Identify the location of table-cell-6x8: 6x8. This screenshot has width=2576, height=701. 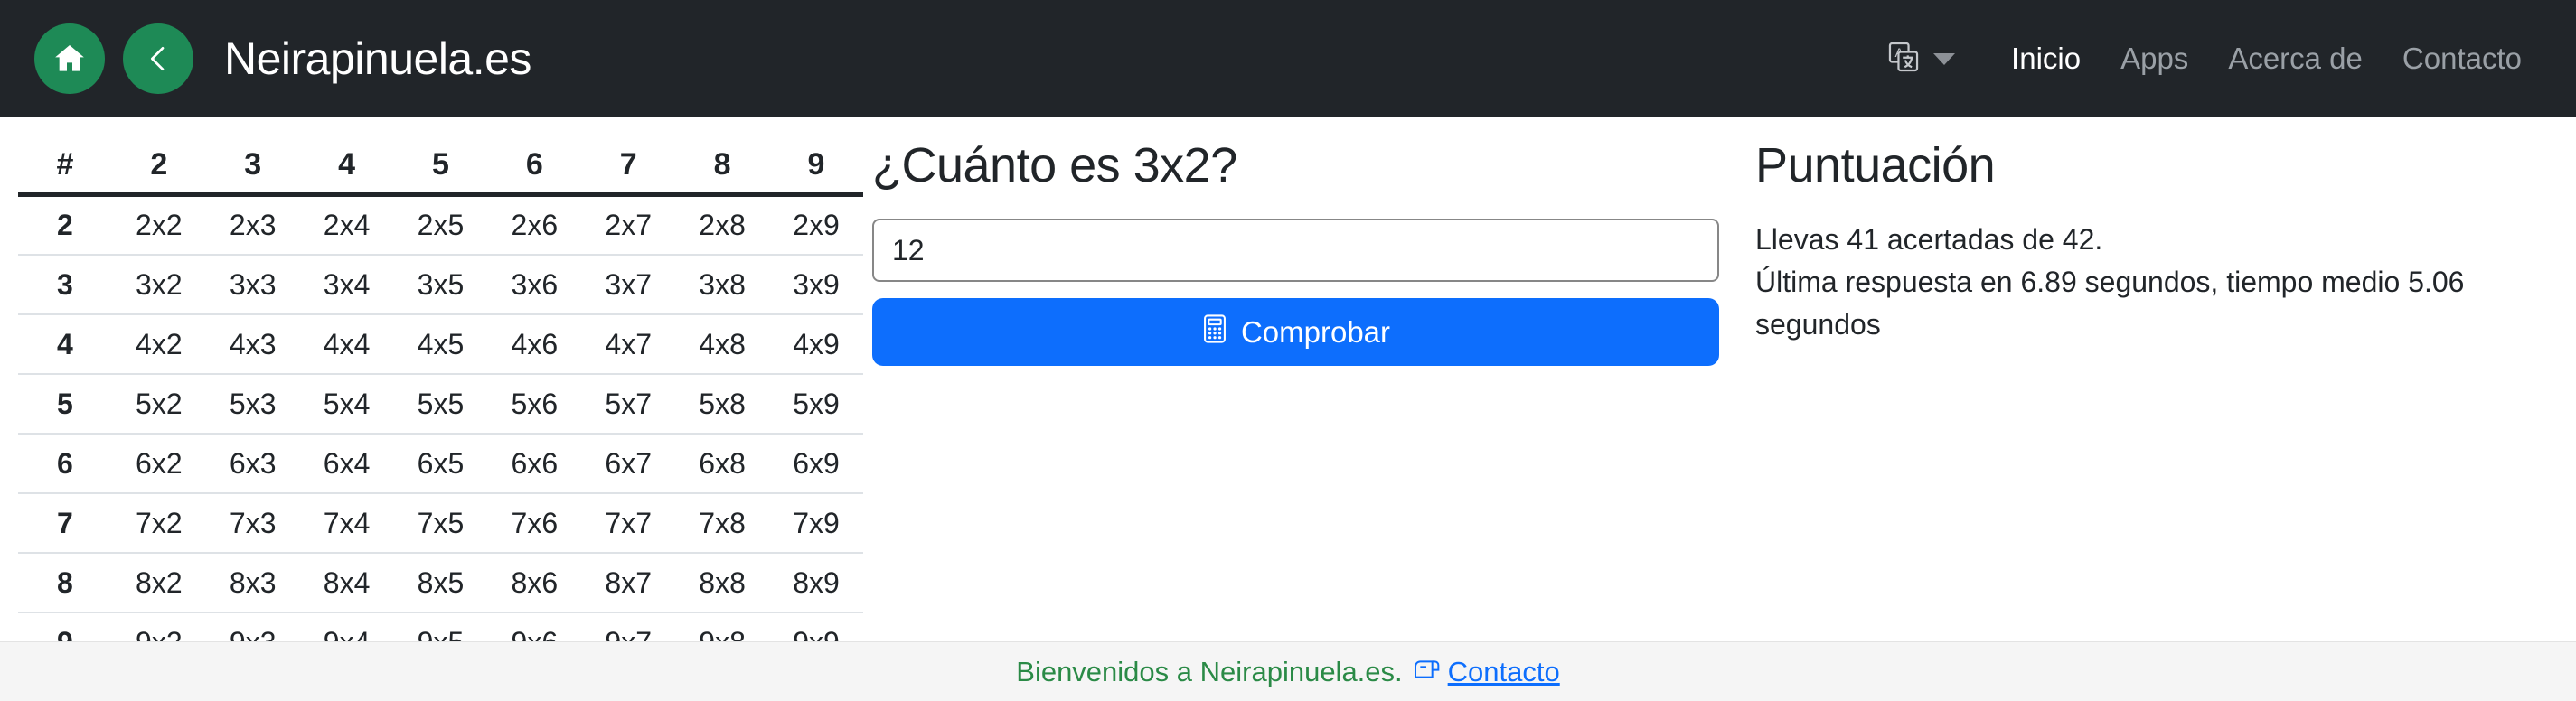
(722, 463).